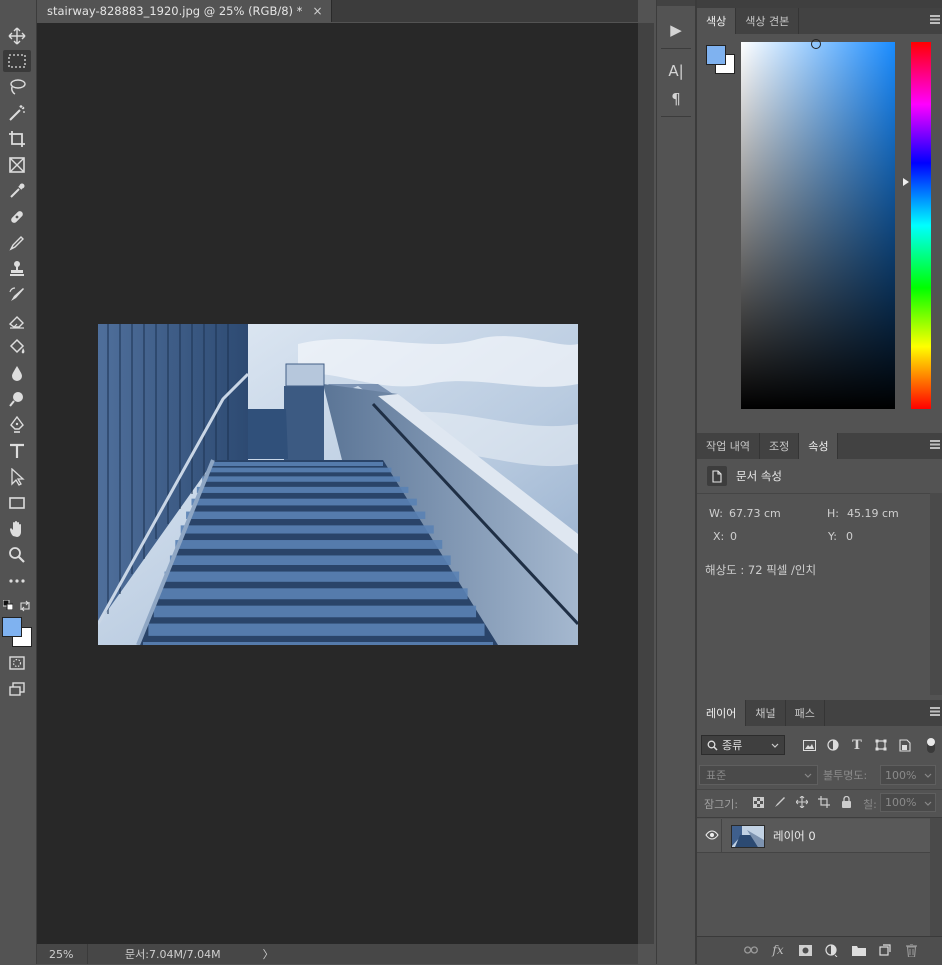 The width and height of the screenshot is (942, 965). I want to click on tab-layers: 레이어, so click(722, 713).